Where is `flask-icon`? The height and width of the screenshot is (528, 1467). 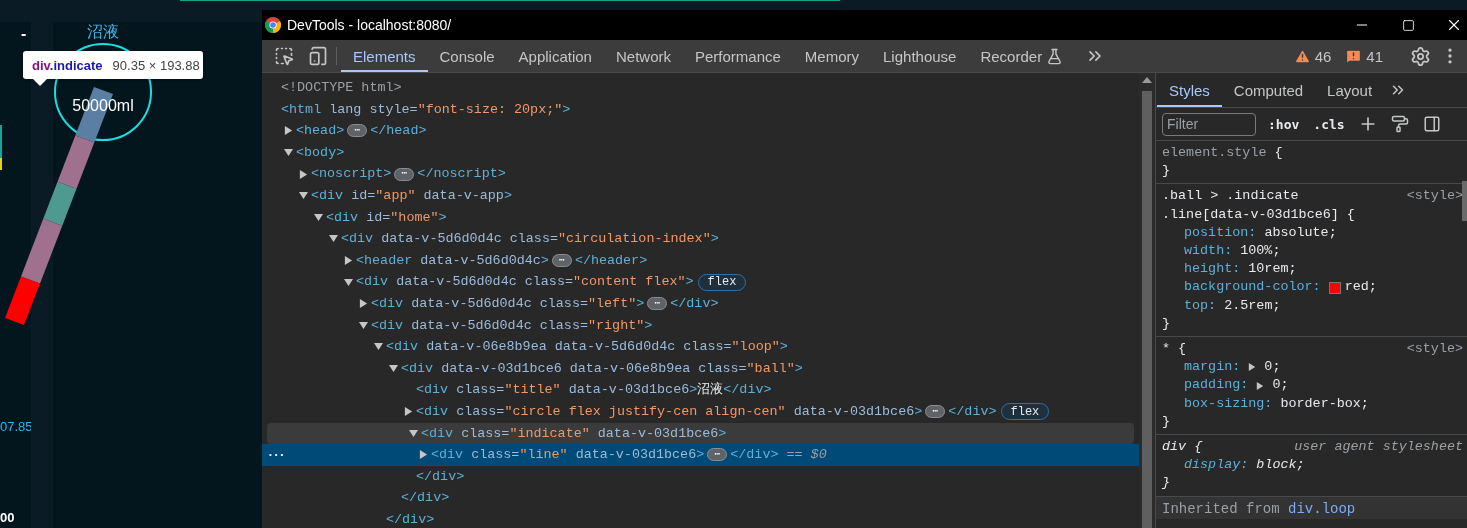 flask-icon is located at coordinates (1055, 56).